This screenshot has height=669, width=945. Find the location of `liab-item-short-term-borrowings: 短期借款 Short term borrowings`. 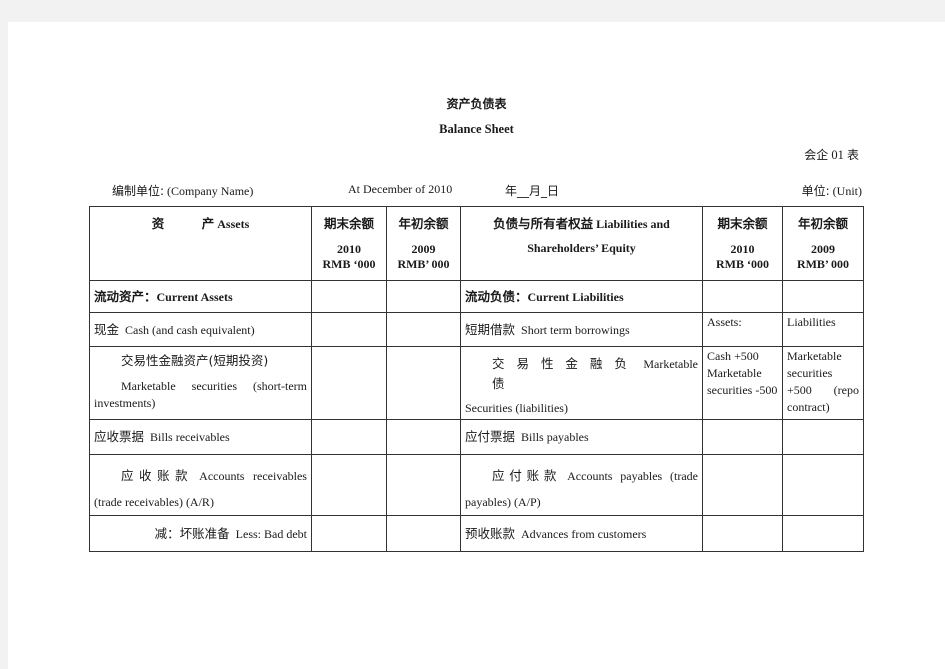

liab-item-short-term-borrowings: 短期借款 Short term borrowings is located at coordinates (581, 329).